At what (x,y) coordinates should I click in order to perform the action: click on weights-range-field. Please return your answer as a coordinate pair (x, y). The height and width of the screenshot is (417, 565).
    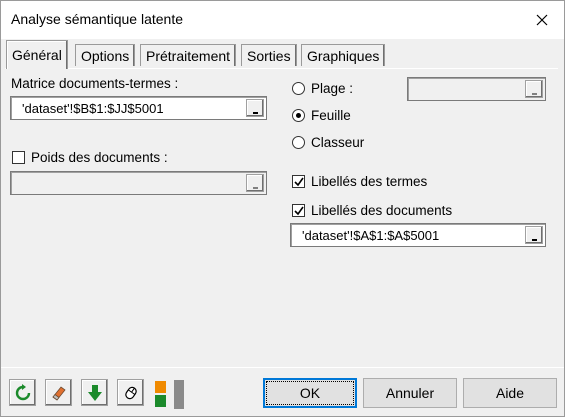
    Looking at the image, I should click on (138, 183).